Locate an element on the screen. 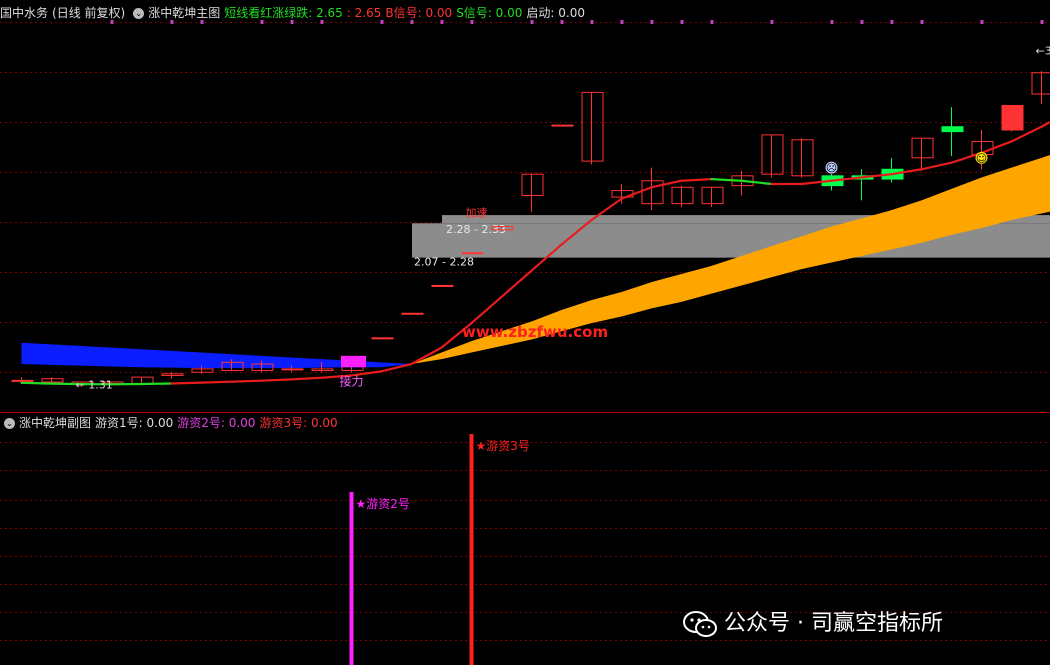 Image resolution: width=1050 pixels, height=665 pixels. legend-s-signal: S信号: 0.00 is located at coordinates (489, 13).